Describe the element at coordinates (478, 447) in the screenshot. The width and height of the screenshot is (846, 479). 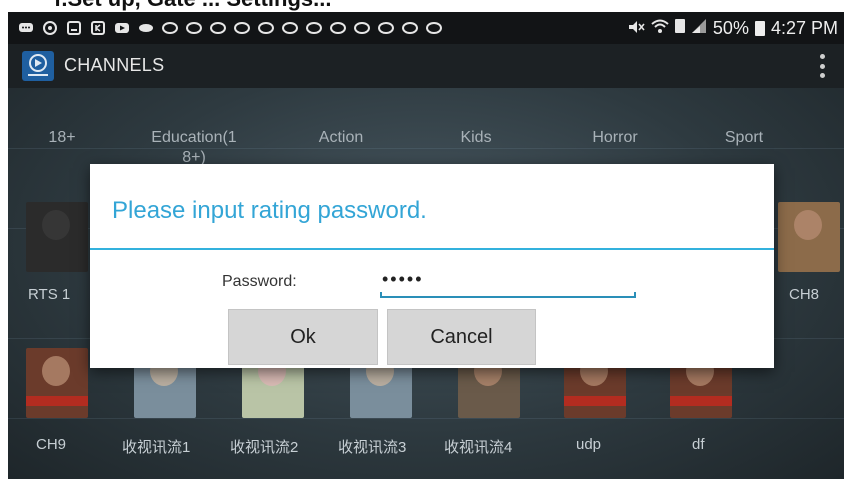
I see `channel-label: 收视讯流4` at that location.